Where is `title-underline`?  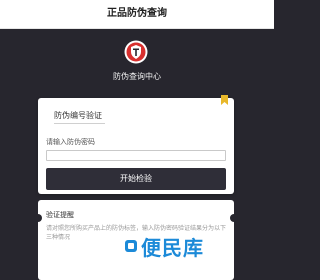 title-underline is located at coordinates (79, 123).